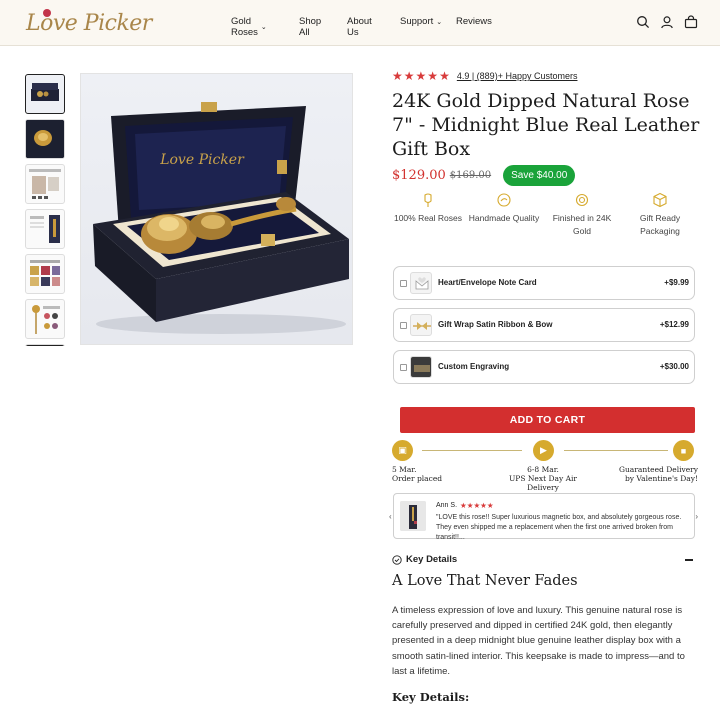  I want to click on nav-label: About Us, so click(359, 27).